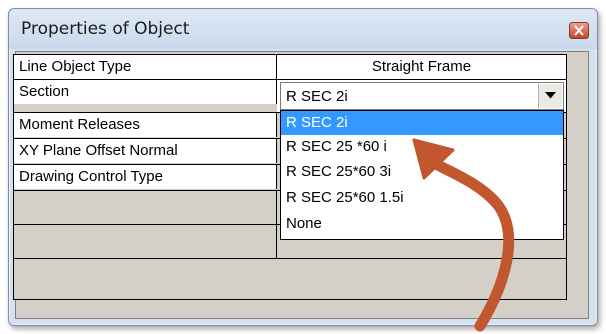 The width and height of the screenshot is (606, 334). I want to click on annotation-arrow, so click(463, 235).